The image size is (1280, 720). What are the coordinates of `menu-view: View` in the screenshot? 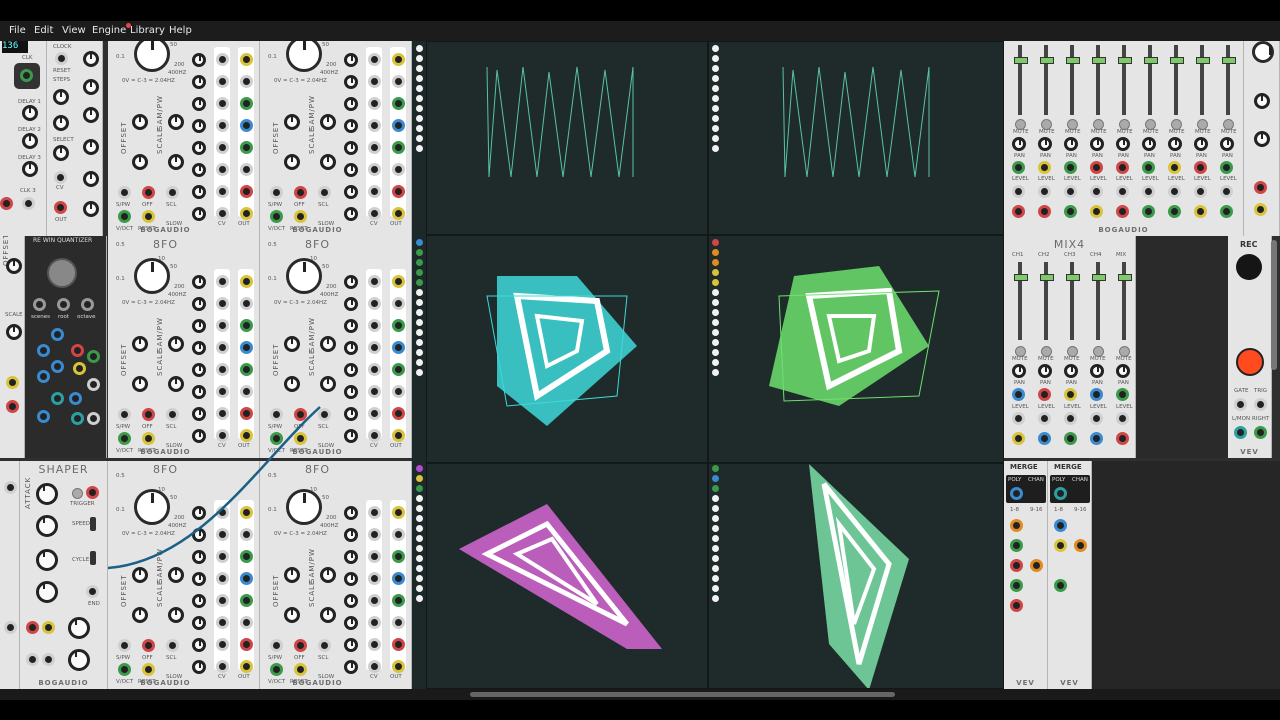 It's located at (74, 30).